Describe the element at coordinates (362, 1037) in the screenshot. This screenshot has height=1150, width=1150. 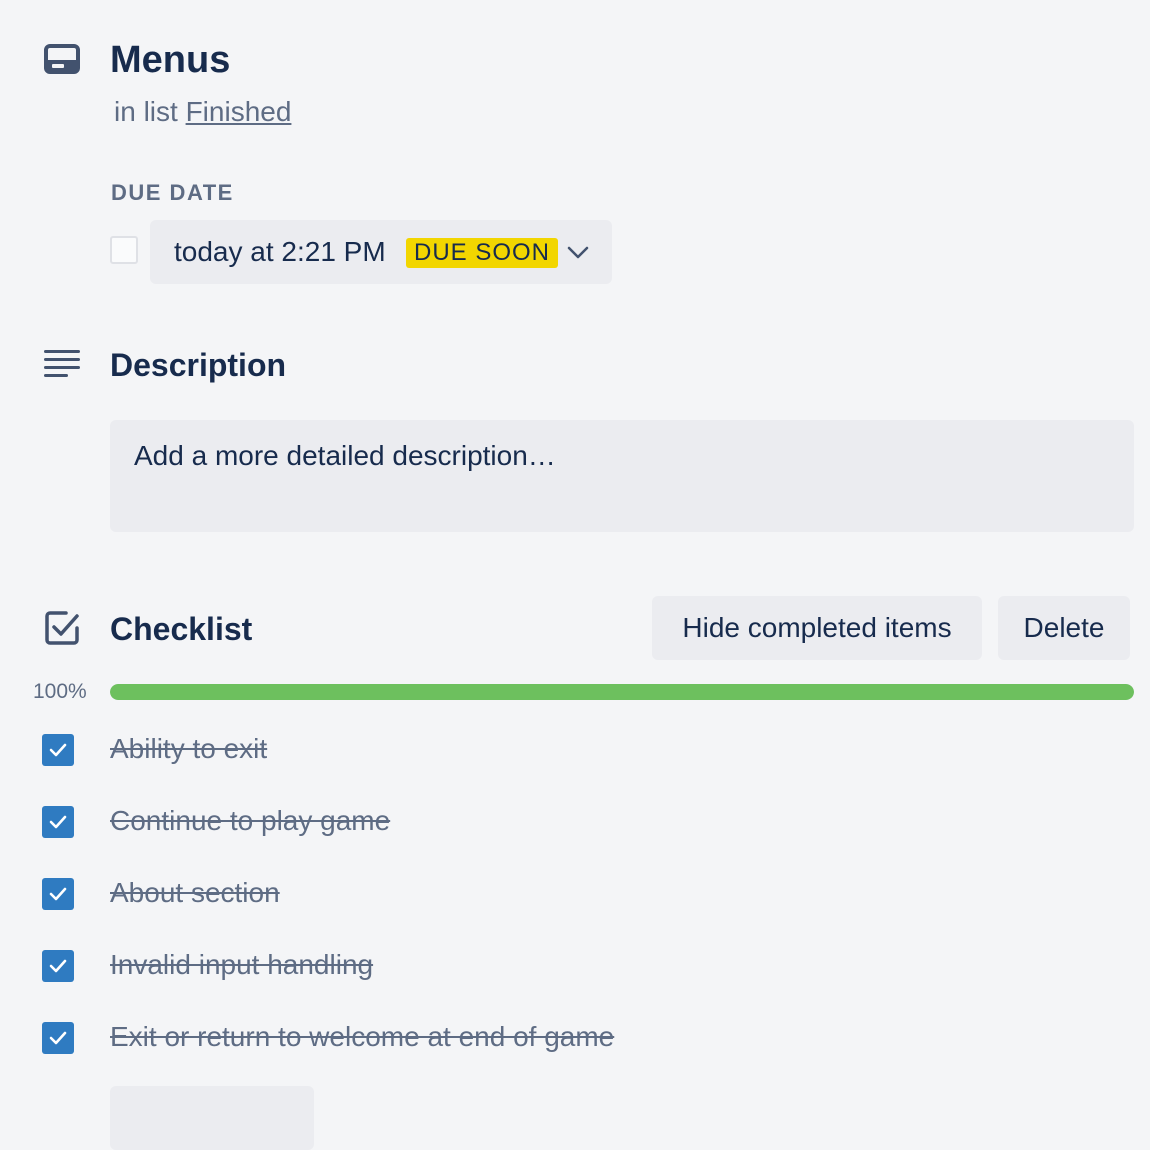
I see `checklist-item-label: Exit or return to welcome at end of game` at that location.